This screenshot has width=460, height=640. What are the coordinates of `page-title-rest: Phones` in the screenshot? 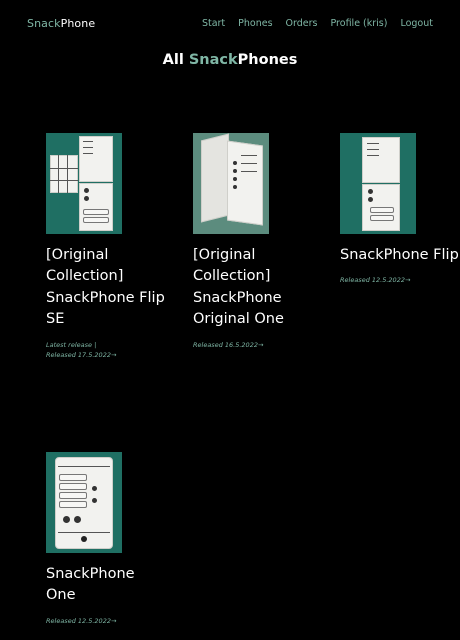 It's located at (267, 60).